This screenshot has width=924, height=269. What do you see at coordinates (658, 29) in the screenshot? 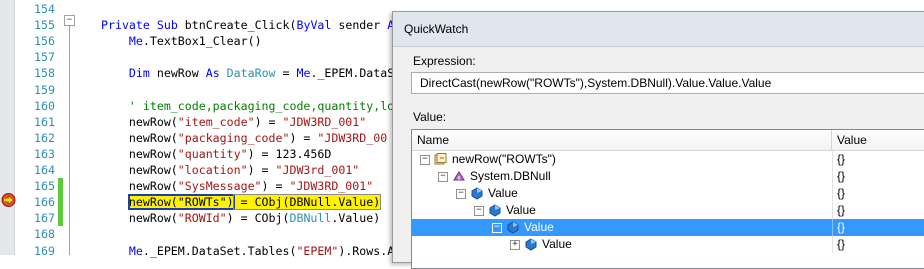
I see `dialog-titlebar: QuickWatch` at bounding box center [658, 29].